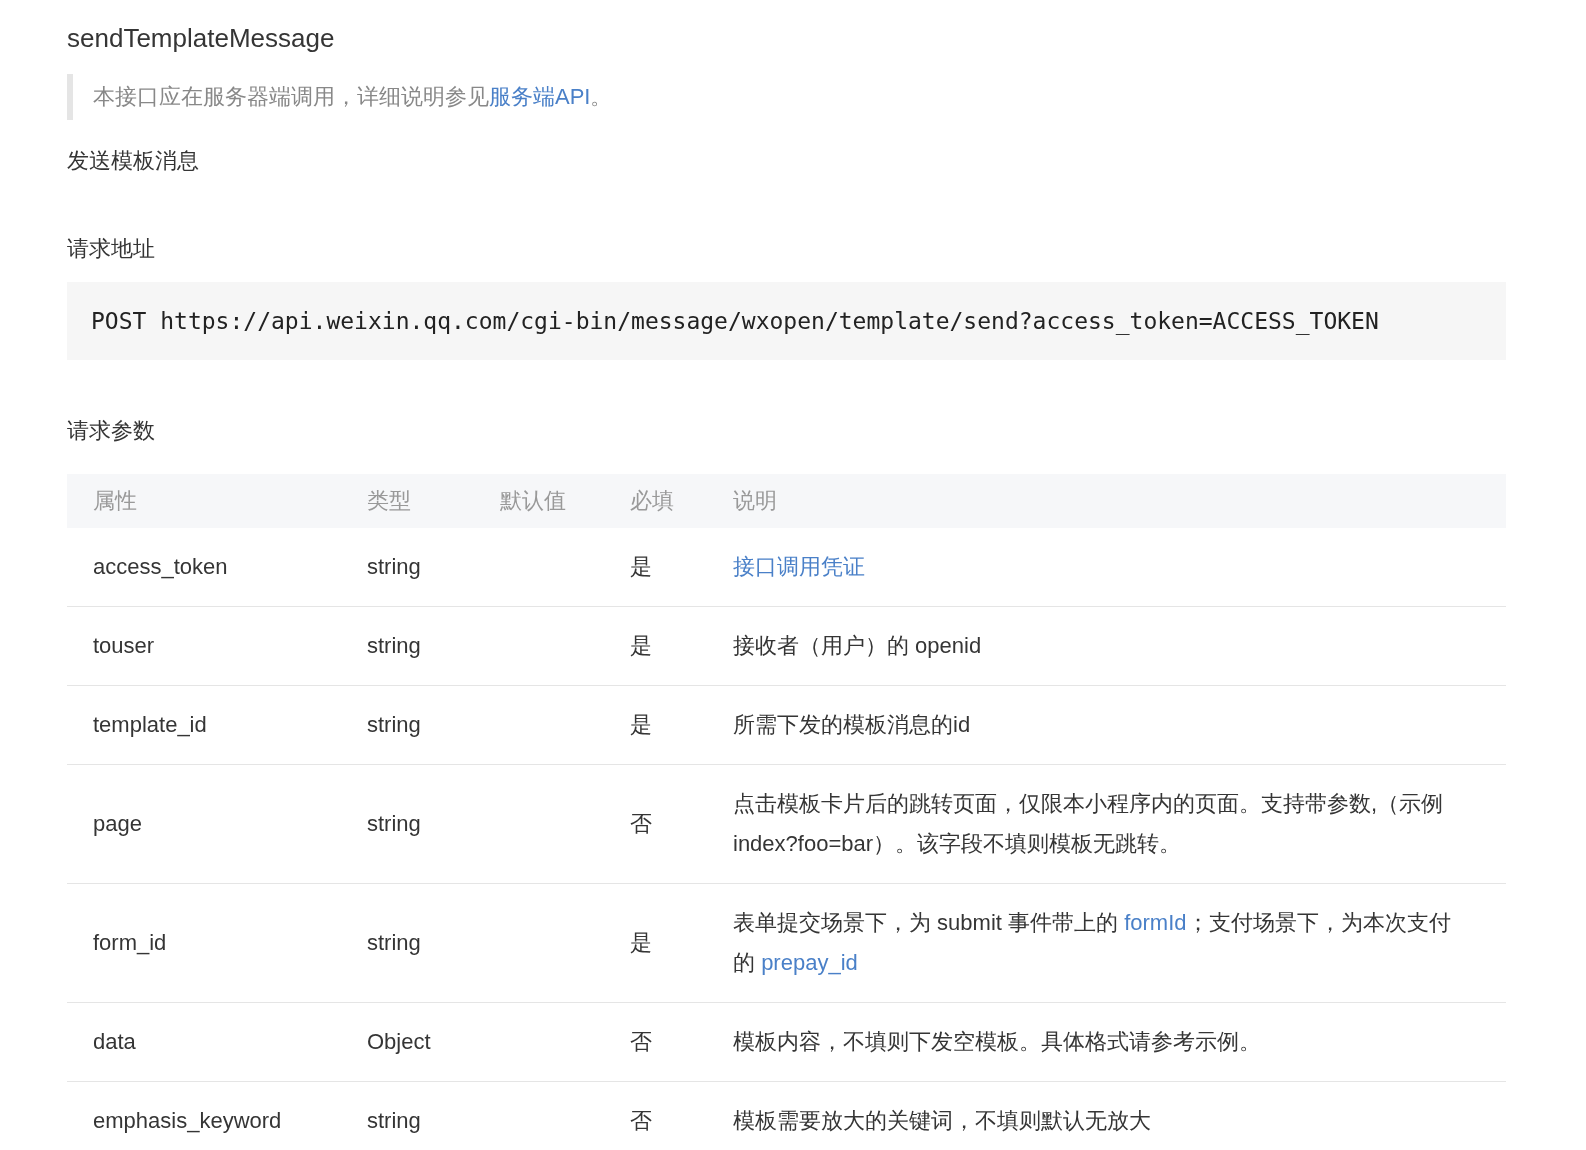 This screenshot has height=1150, width=1586. Describe the element at coordinates (399, 1041) in the screenshot. I see `table-cell: Object` at that location.